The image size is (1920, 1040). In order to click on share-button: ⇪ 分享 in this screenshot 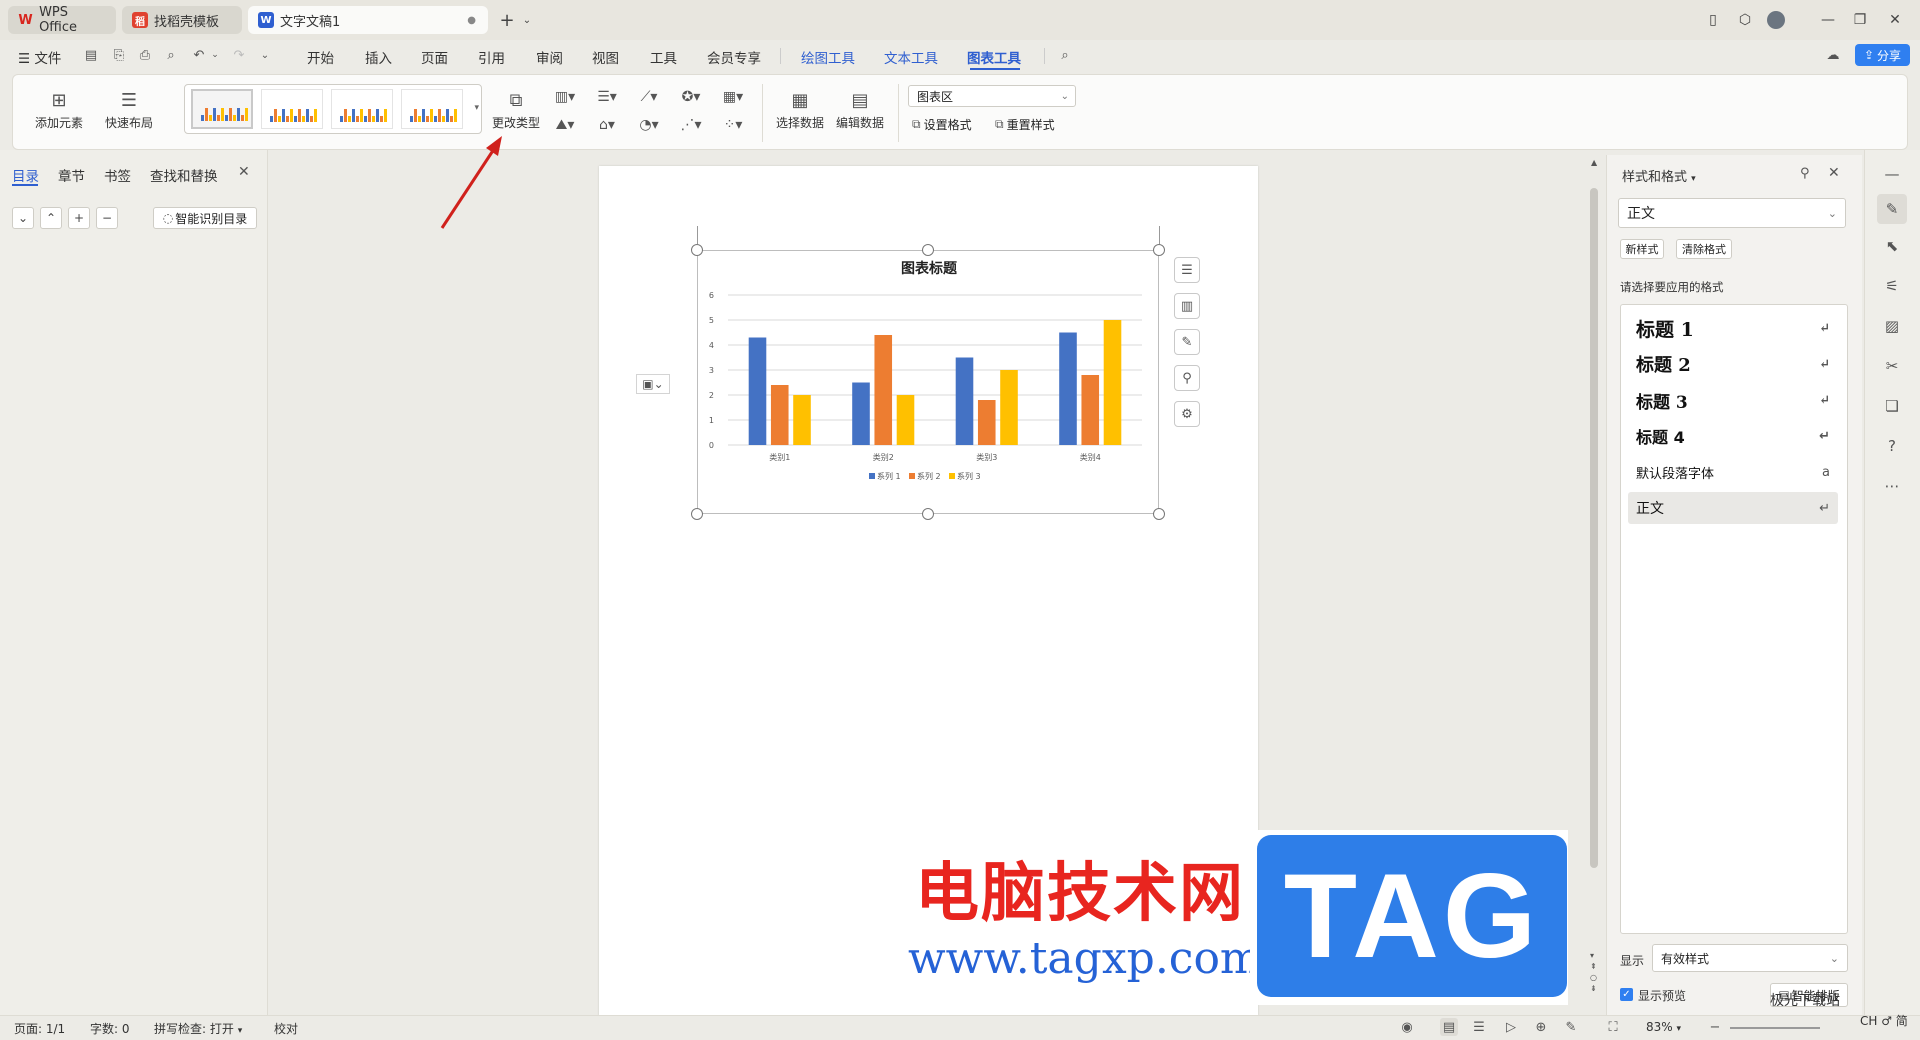, I will do `click(1882, 55)`.